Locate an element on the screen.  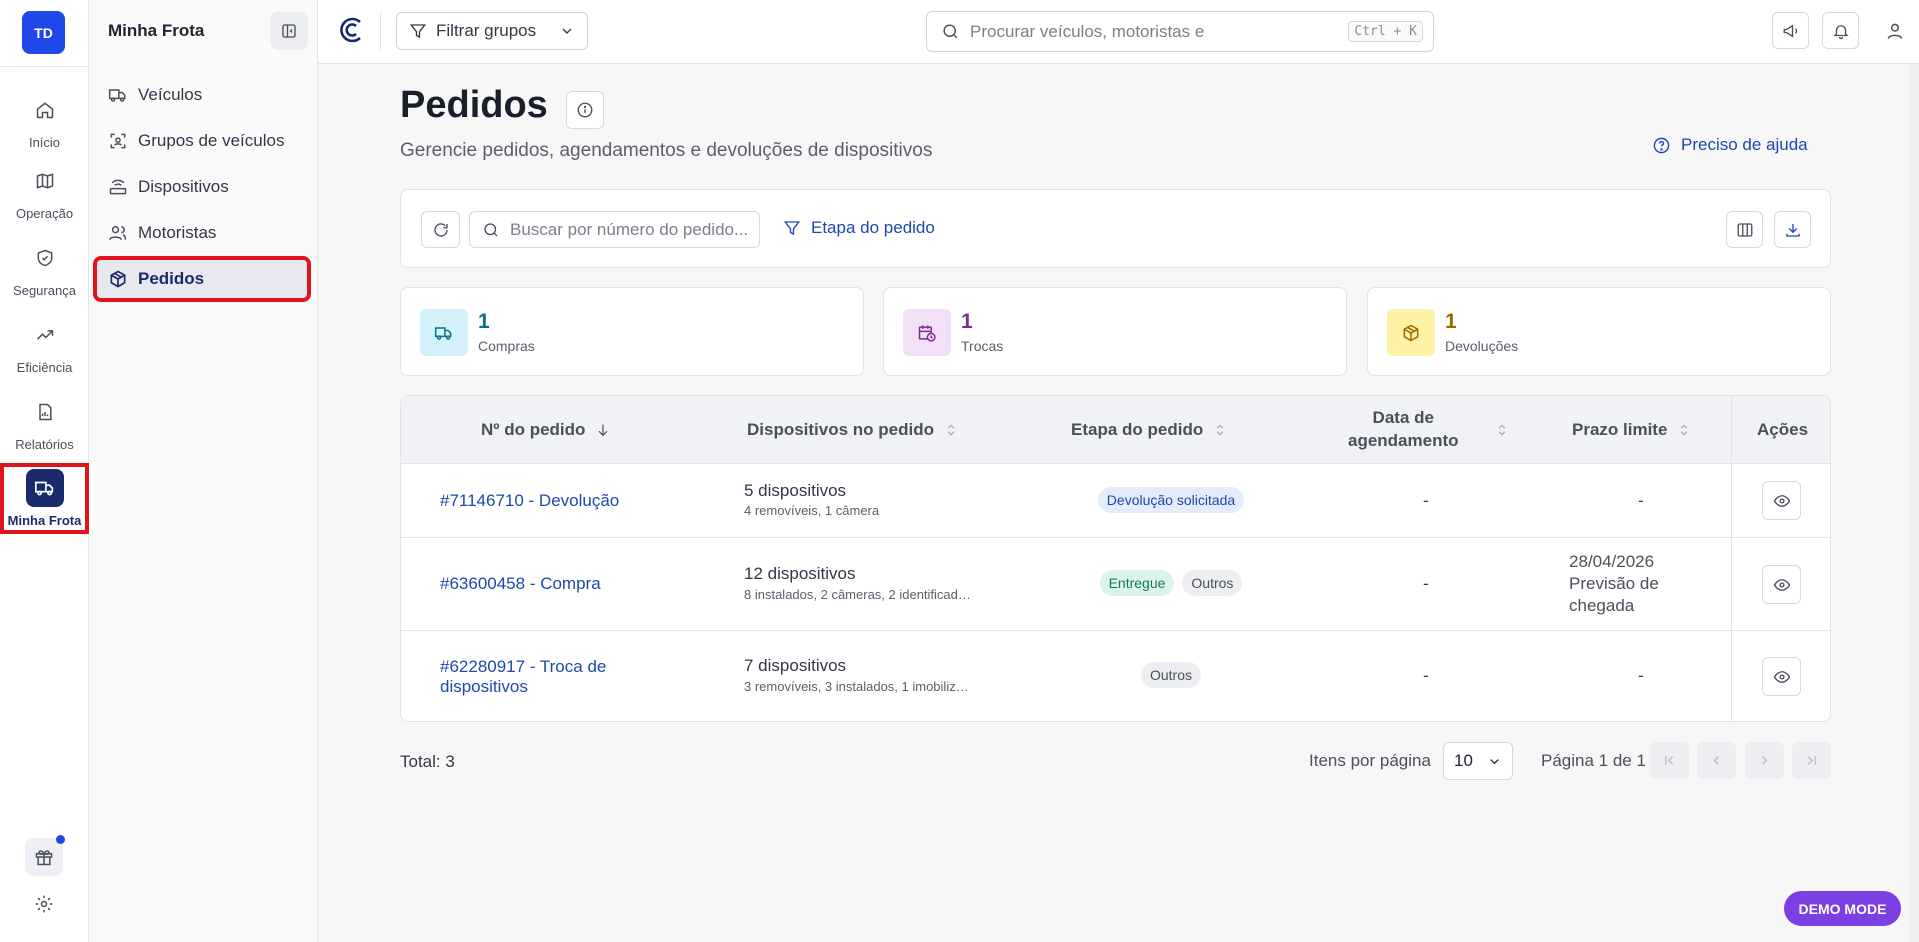
order-link: #71146710 - Devolução is located at coordinates (529, 501).